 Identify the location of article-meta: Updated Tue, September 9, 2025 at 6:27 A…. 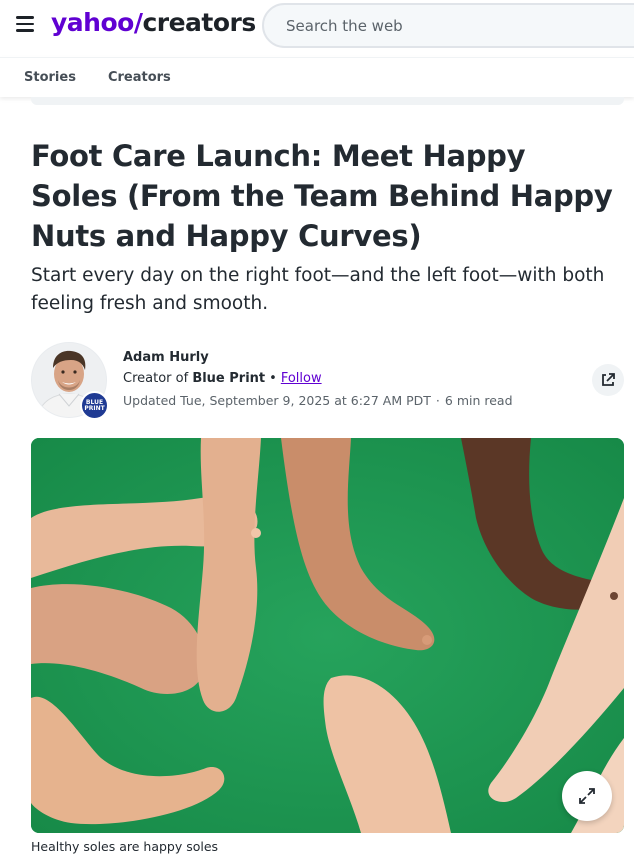
(318, 400).